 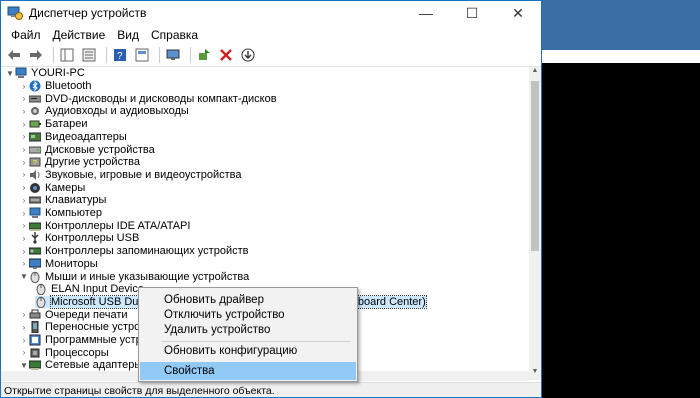 I want to click on menu-action: Действие, so click(x=79, y=35).